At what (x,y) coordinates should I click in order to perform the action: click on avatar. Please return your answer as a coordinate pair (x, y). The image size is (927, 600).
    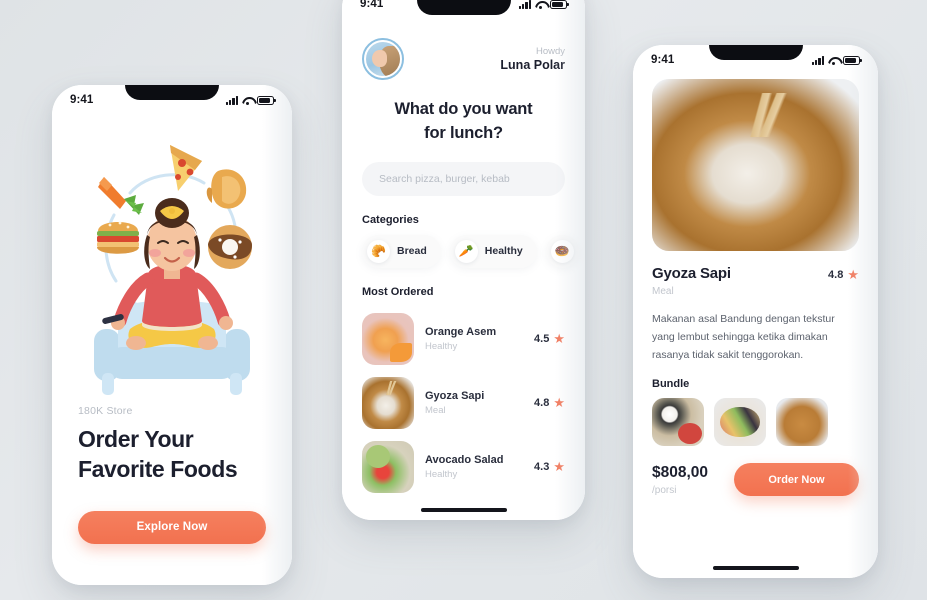
    Looking at the image, I should click on (383, 59).